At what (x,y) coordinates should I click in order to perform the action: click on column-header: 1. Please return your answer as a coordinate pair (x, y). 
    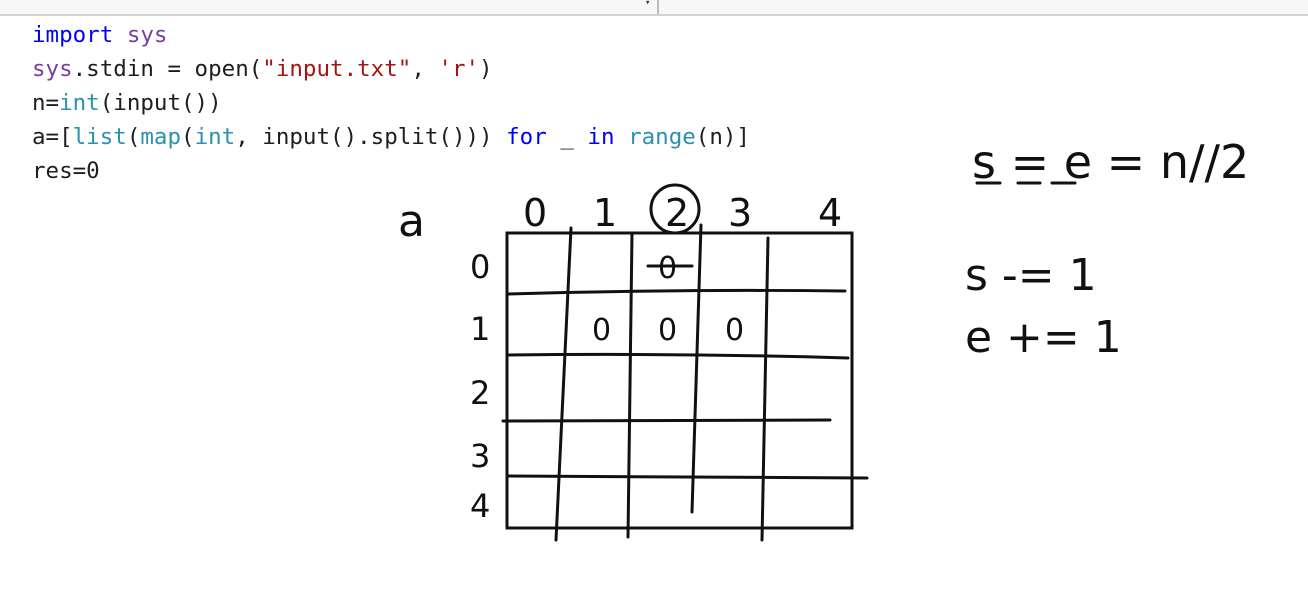
    Looking at the image, I should click on (605, 213).